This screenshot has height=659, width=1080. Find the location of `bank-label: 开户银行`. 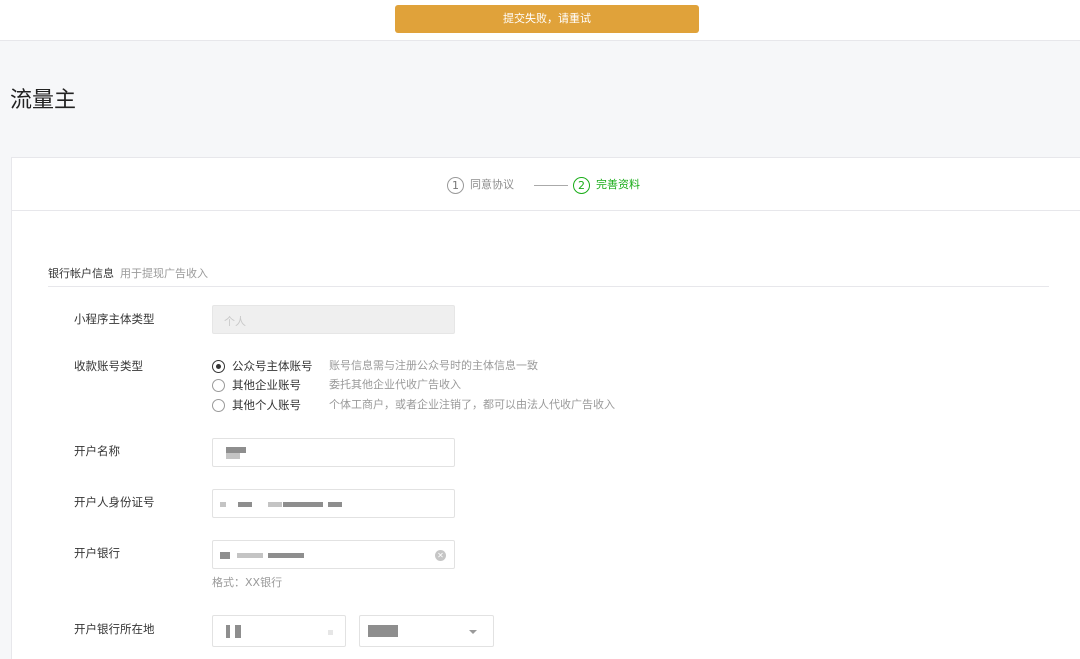

bank-label: 开户银行 is located at coordinates (97, 553).